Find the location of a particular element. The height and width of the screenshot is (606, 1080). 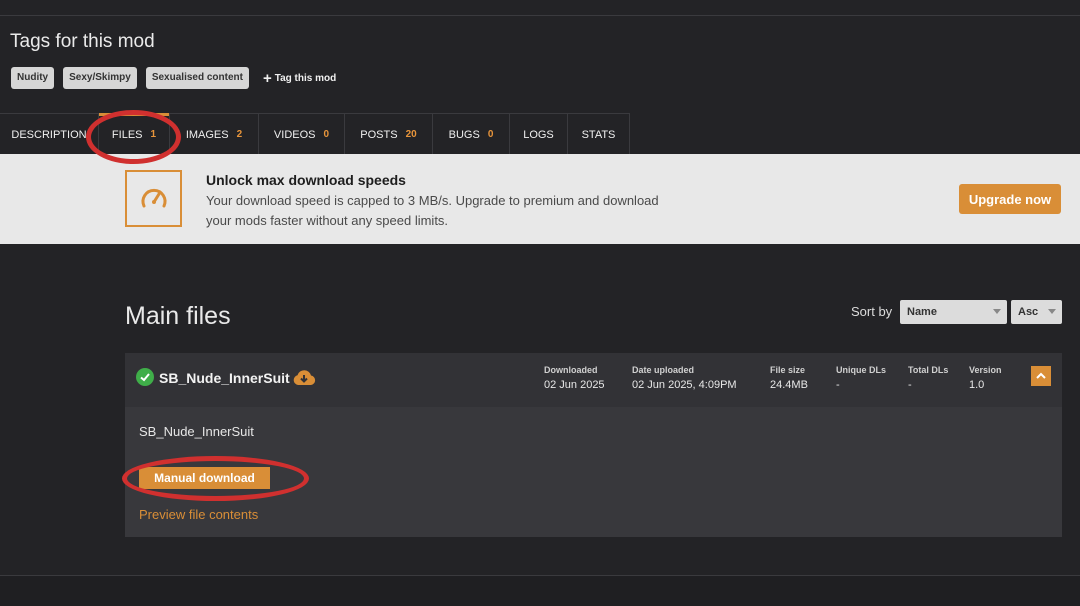

sort-order-select: Asc is located at coordinates (1036, 312).